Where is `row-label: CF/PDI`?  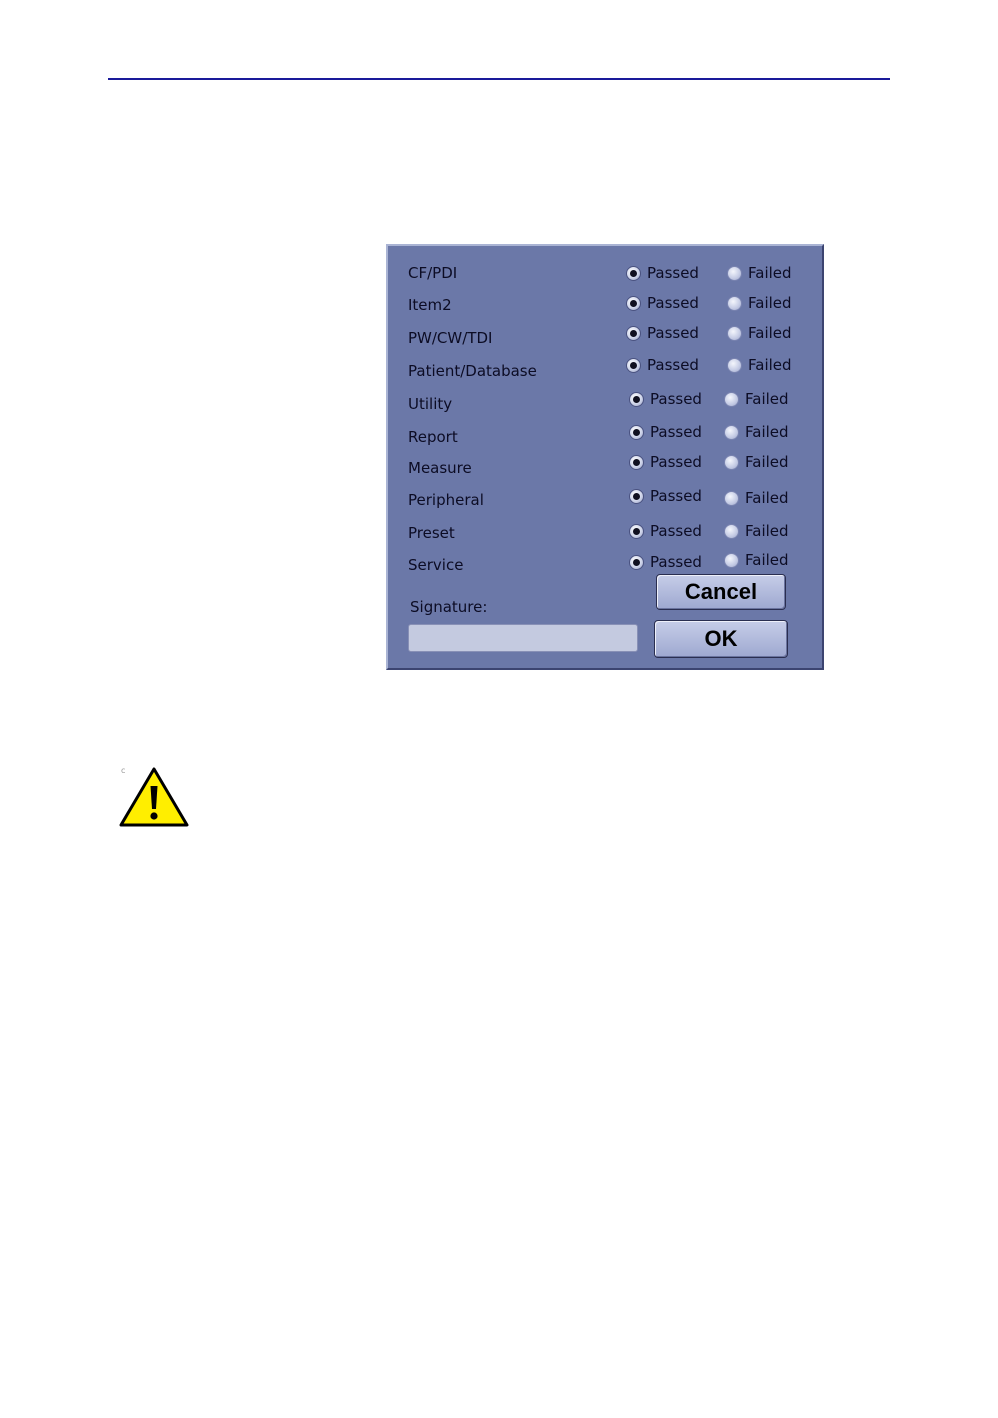
row-label: CF/PDI is located at coordinates (433, 273).